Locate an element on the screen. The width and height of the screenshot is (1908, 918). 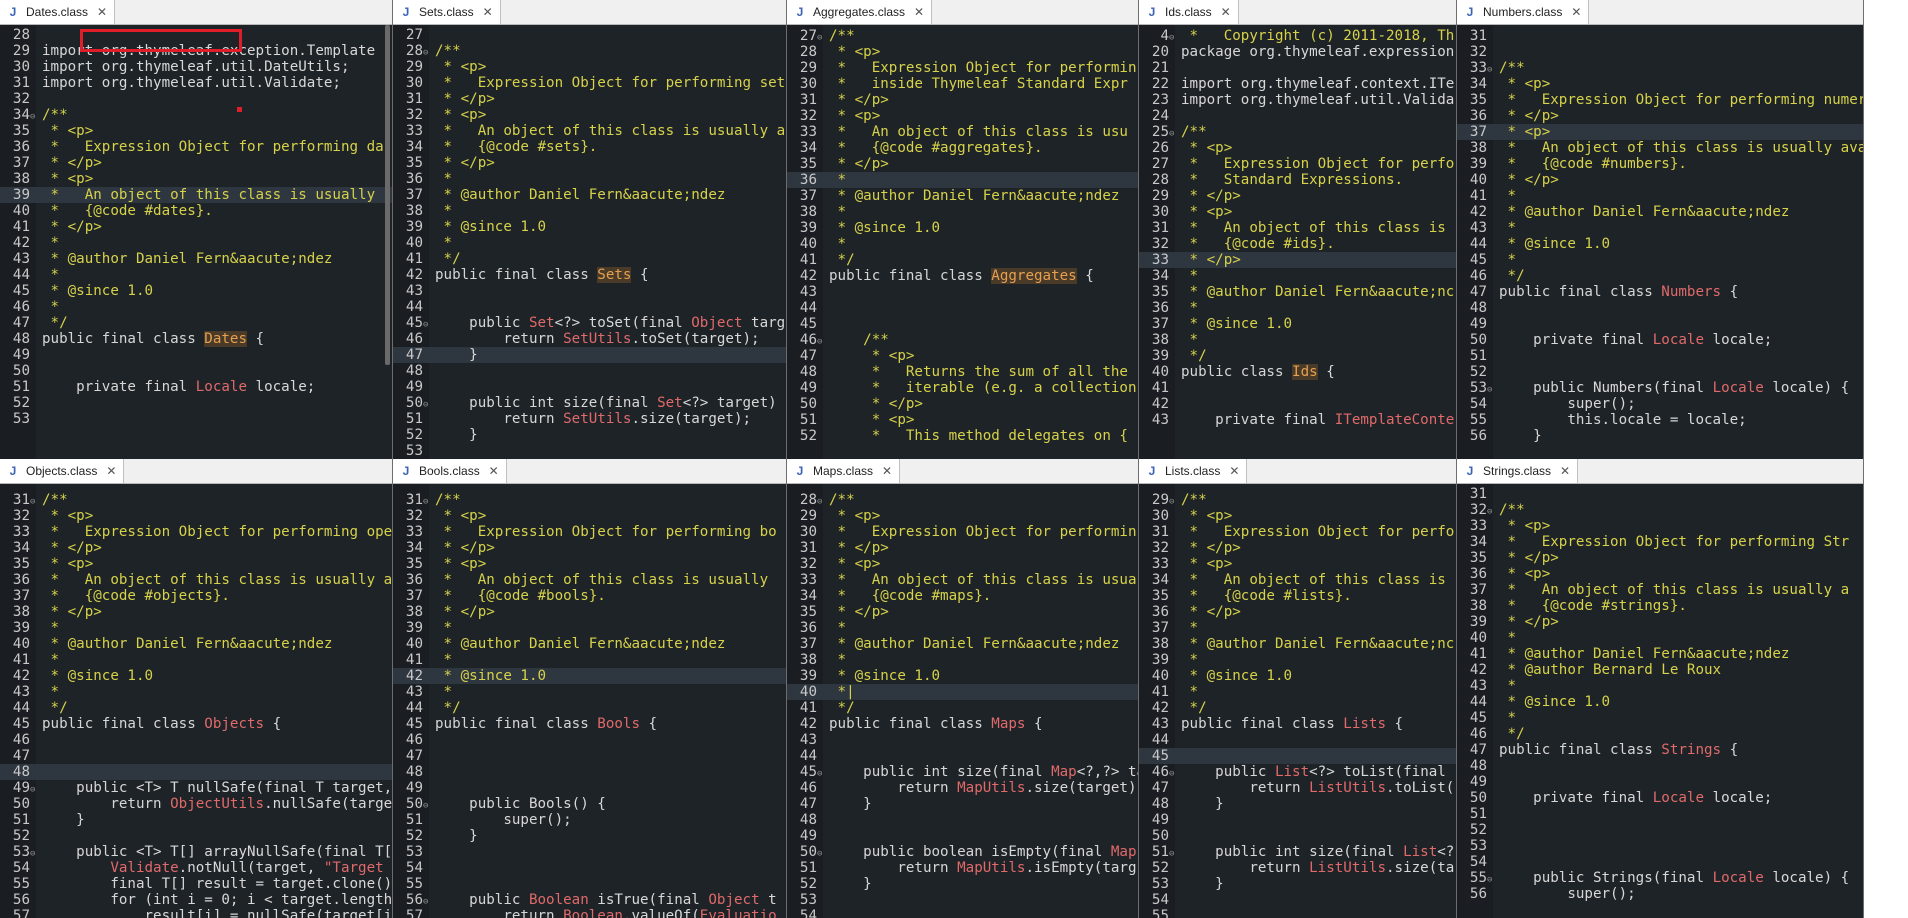
line-number: 54 is located at coordinates (414, 868).